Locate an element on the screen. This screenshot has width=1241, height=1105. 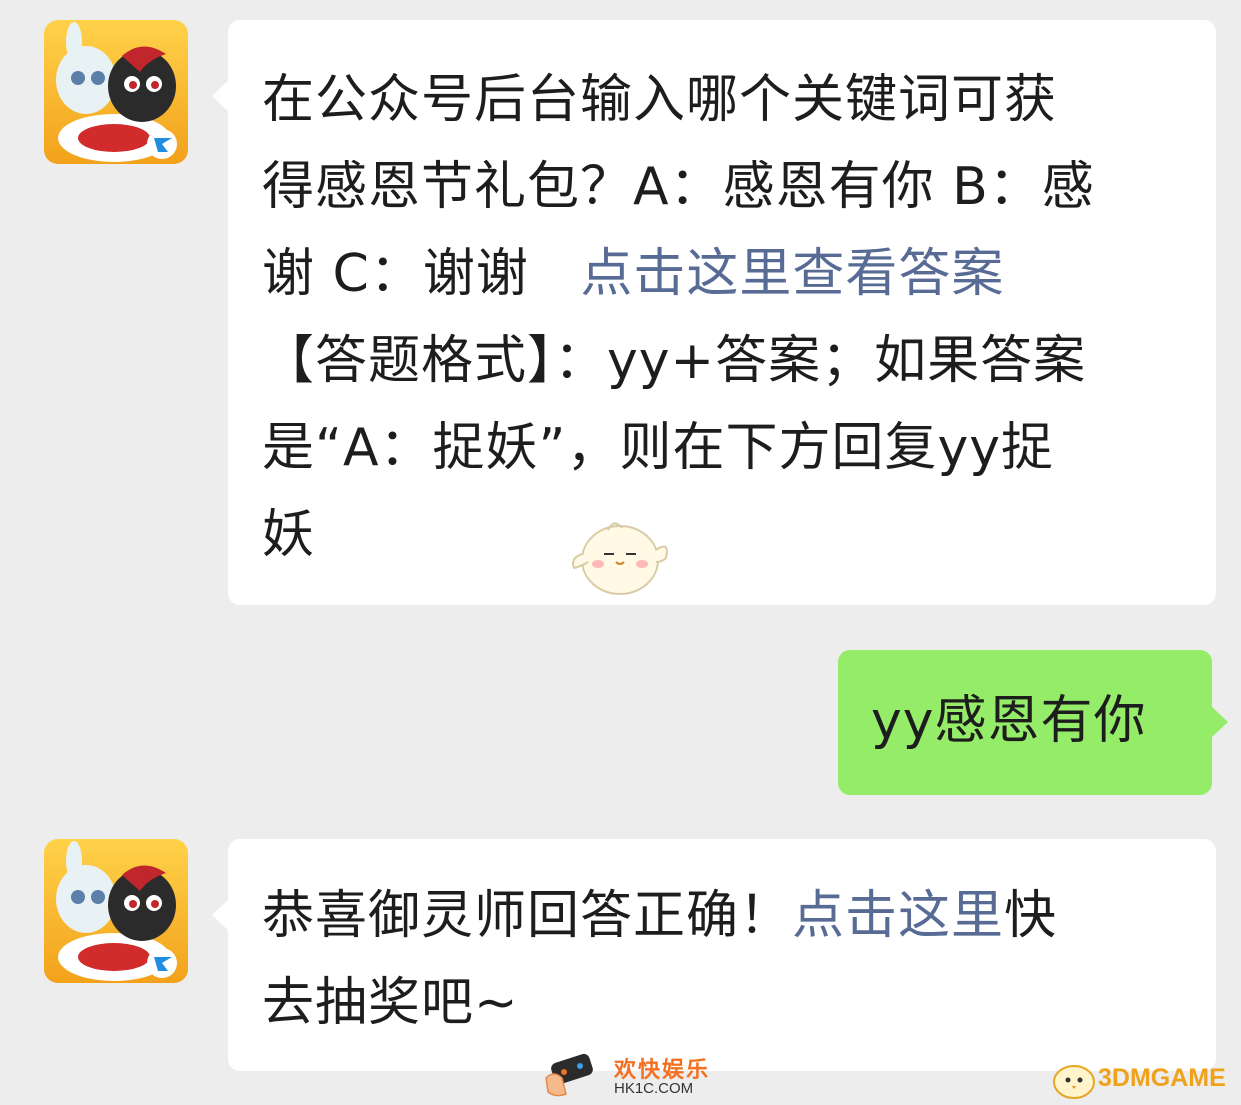
chick-logo-icon is located at coordinates (1074, 1082).